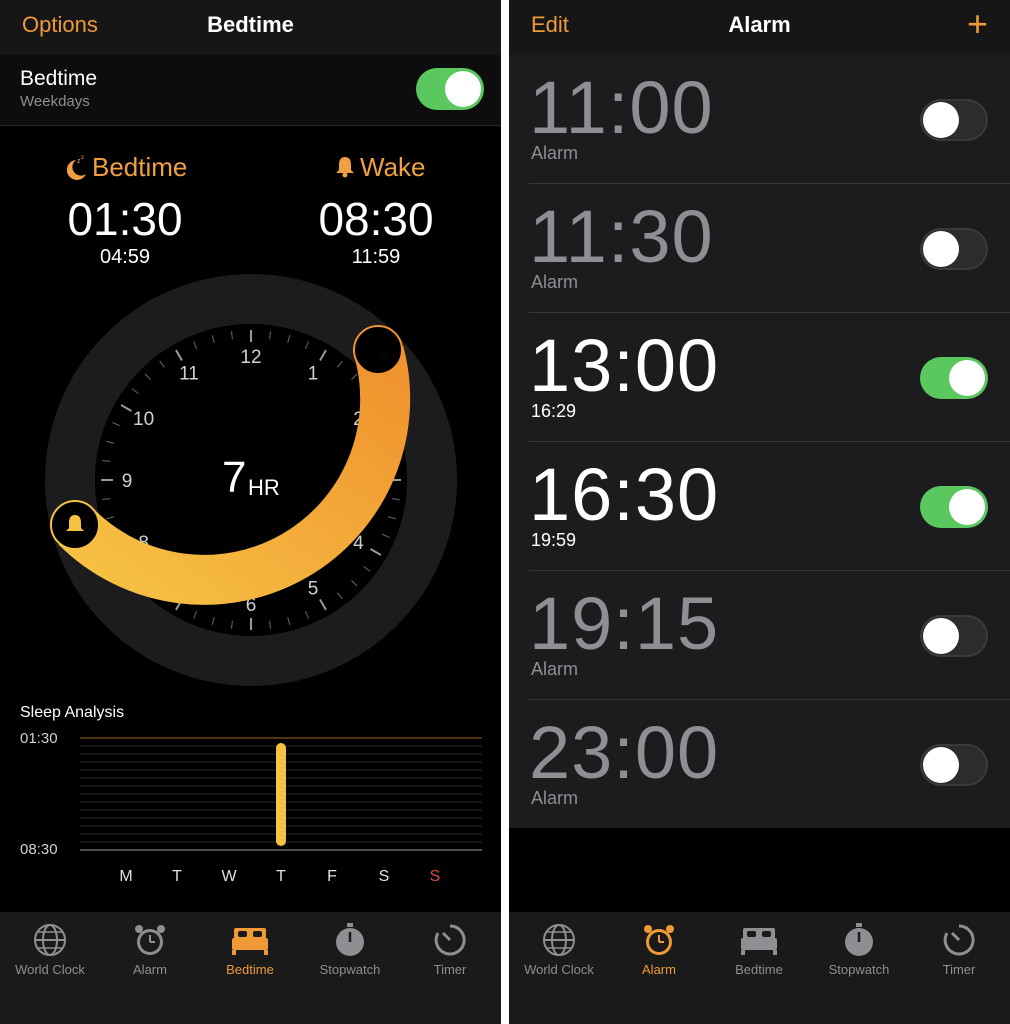  I want to click on alarm-row: 11:00 Alarm, so click(769, 119).